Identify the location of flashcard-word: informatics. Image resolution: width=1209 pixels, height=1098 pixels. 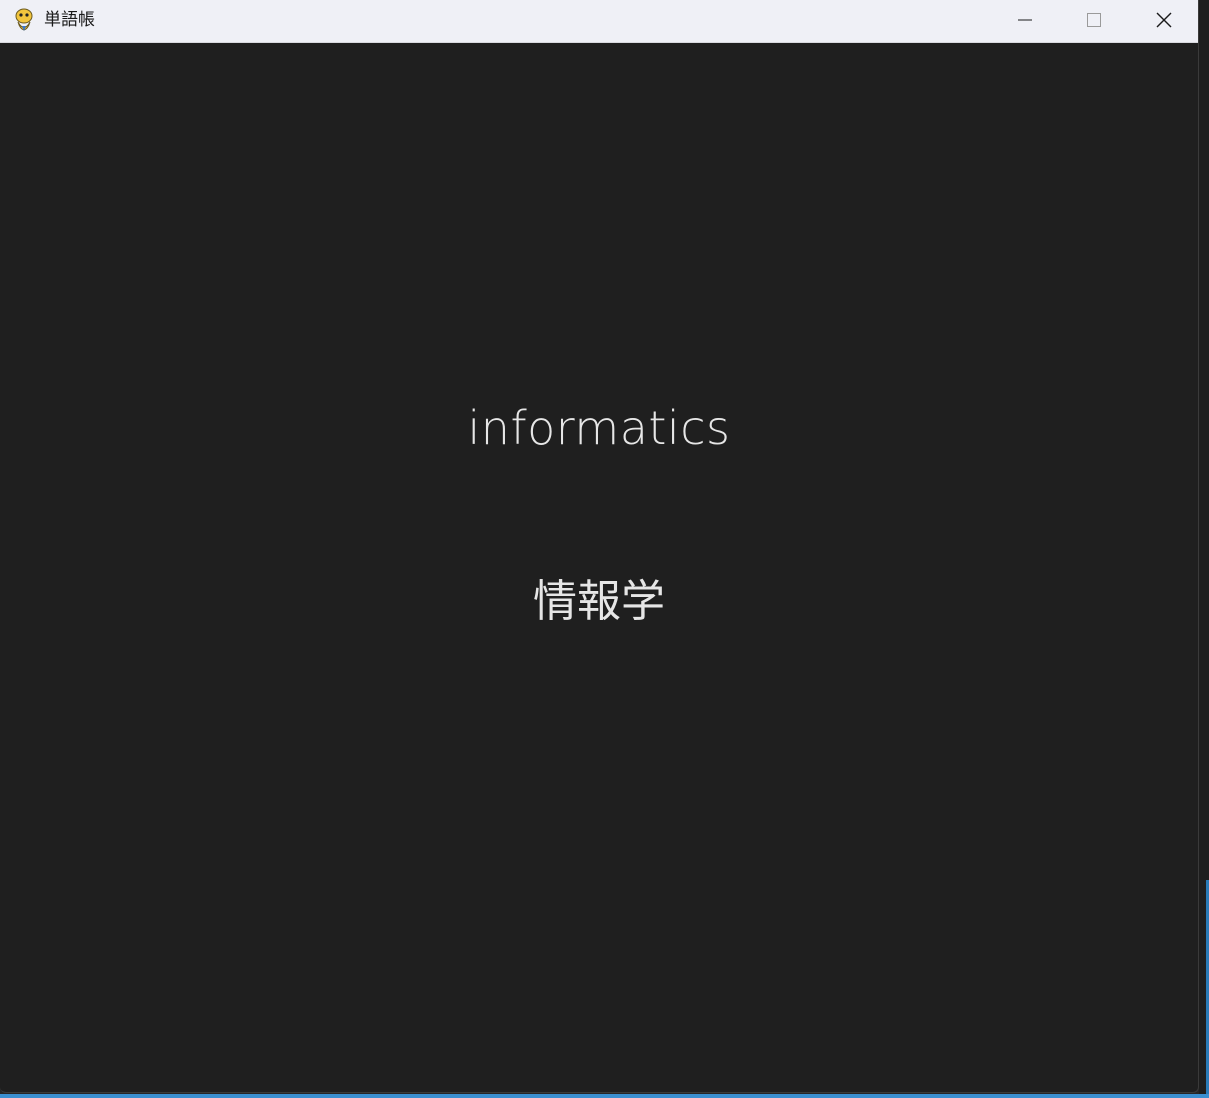
(599, 428).